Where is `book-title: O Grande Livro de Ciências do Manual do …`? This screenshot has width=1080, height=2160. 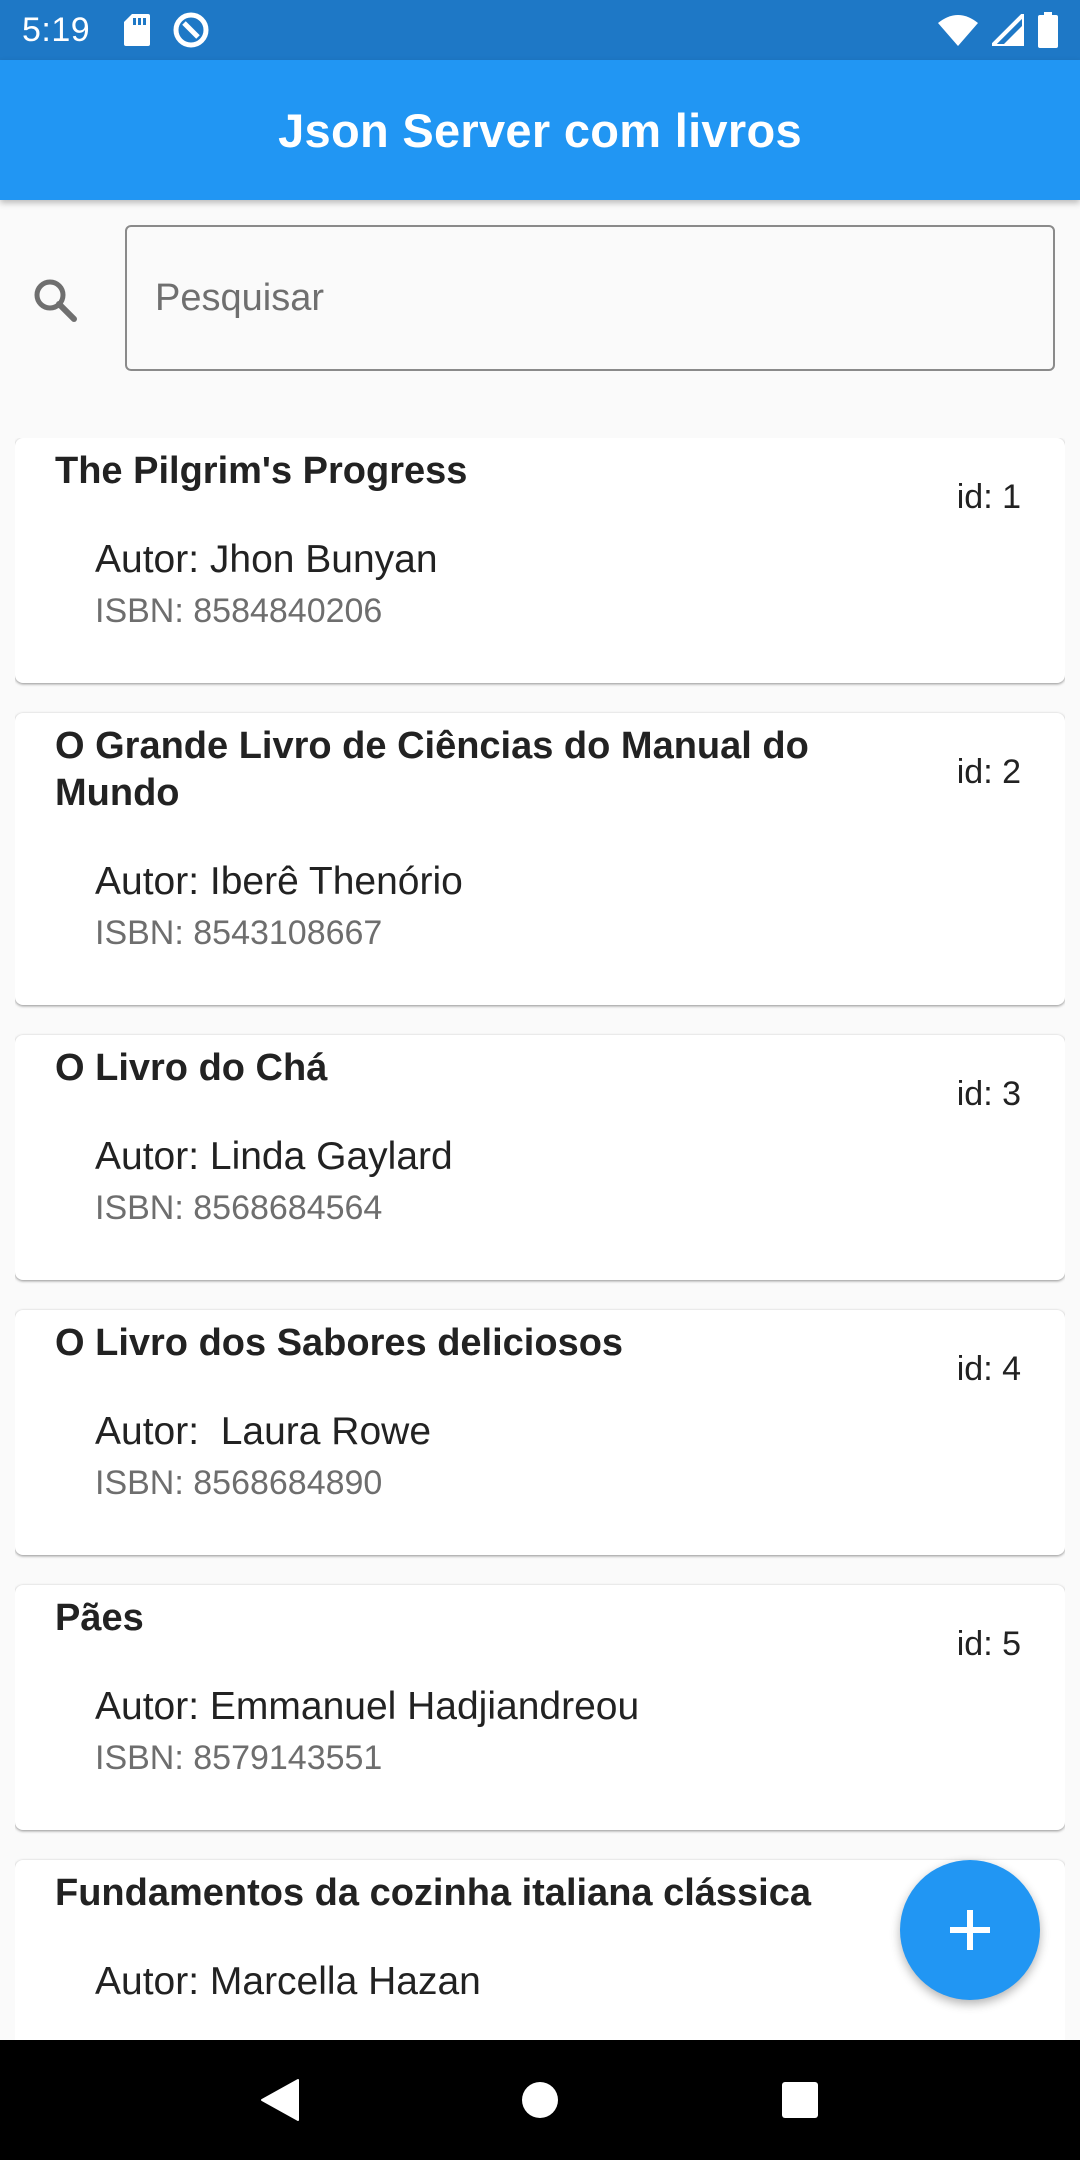
book-title: O Grande Livro de Ciências do Manual do … is located at coordinates (432, 769).